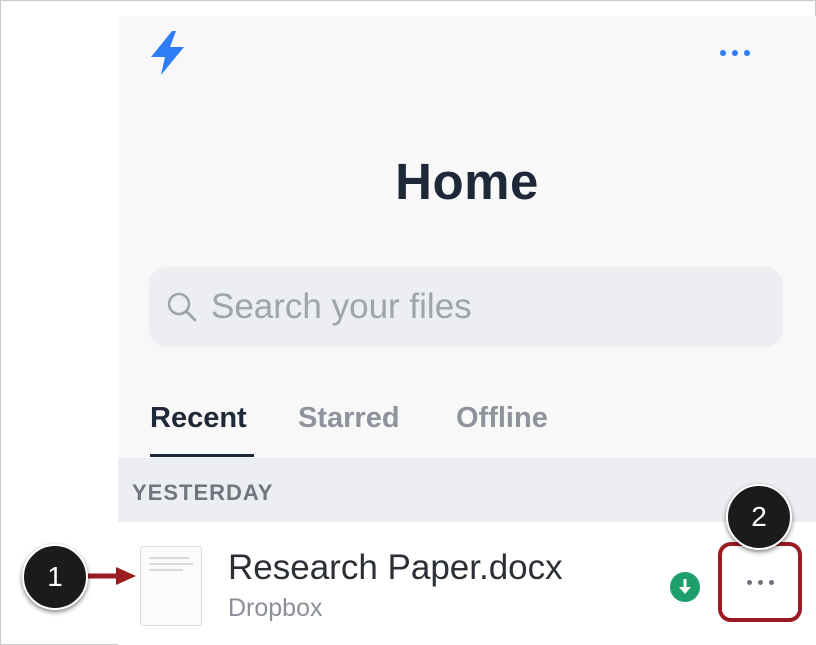 Image resolution: width=816 pixels, height=645 pixels. Describe the element at coordinates (275, 608) in the screenshot. I see `file-location: Dropbox` at that location.